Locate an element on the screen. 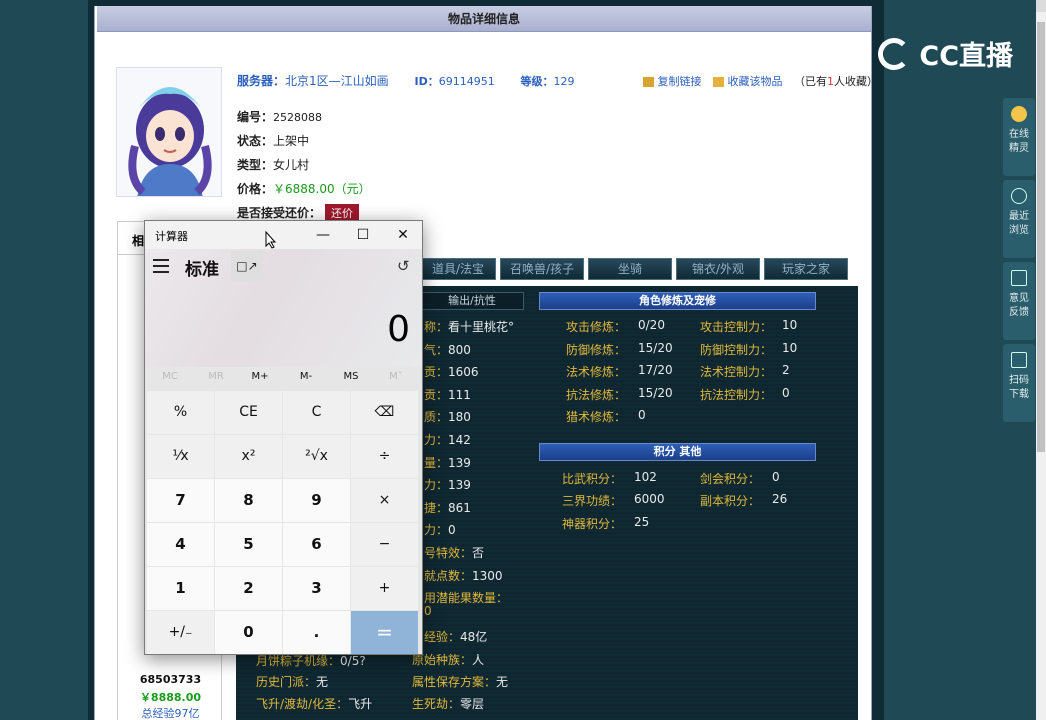  points-header: 积分 其他 is located at coordinates (677, 452).